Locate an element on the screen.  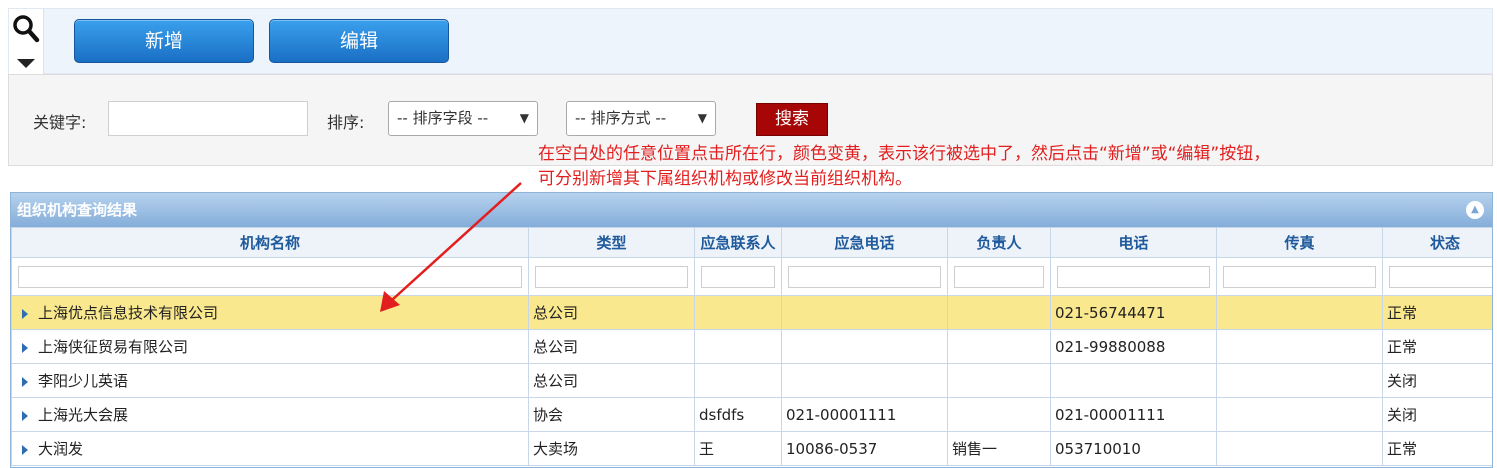
cell-phone: 021-99880088 is located at coordinates (1133, 346).